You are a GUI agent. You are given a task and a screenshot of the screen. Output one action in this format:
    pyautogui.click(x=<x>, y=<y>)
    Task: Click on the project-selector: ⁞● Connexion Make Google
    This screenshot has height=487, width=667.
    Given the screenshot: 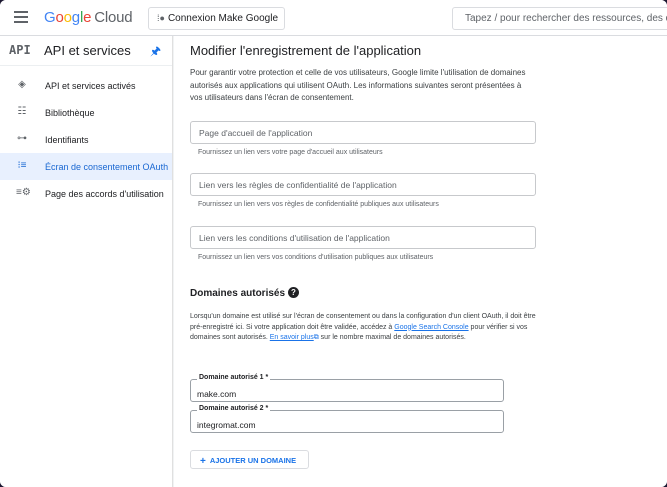 What is the action you would take?
    pyautogui.click(x=216, y=18)
    